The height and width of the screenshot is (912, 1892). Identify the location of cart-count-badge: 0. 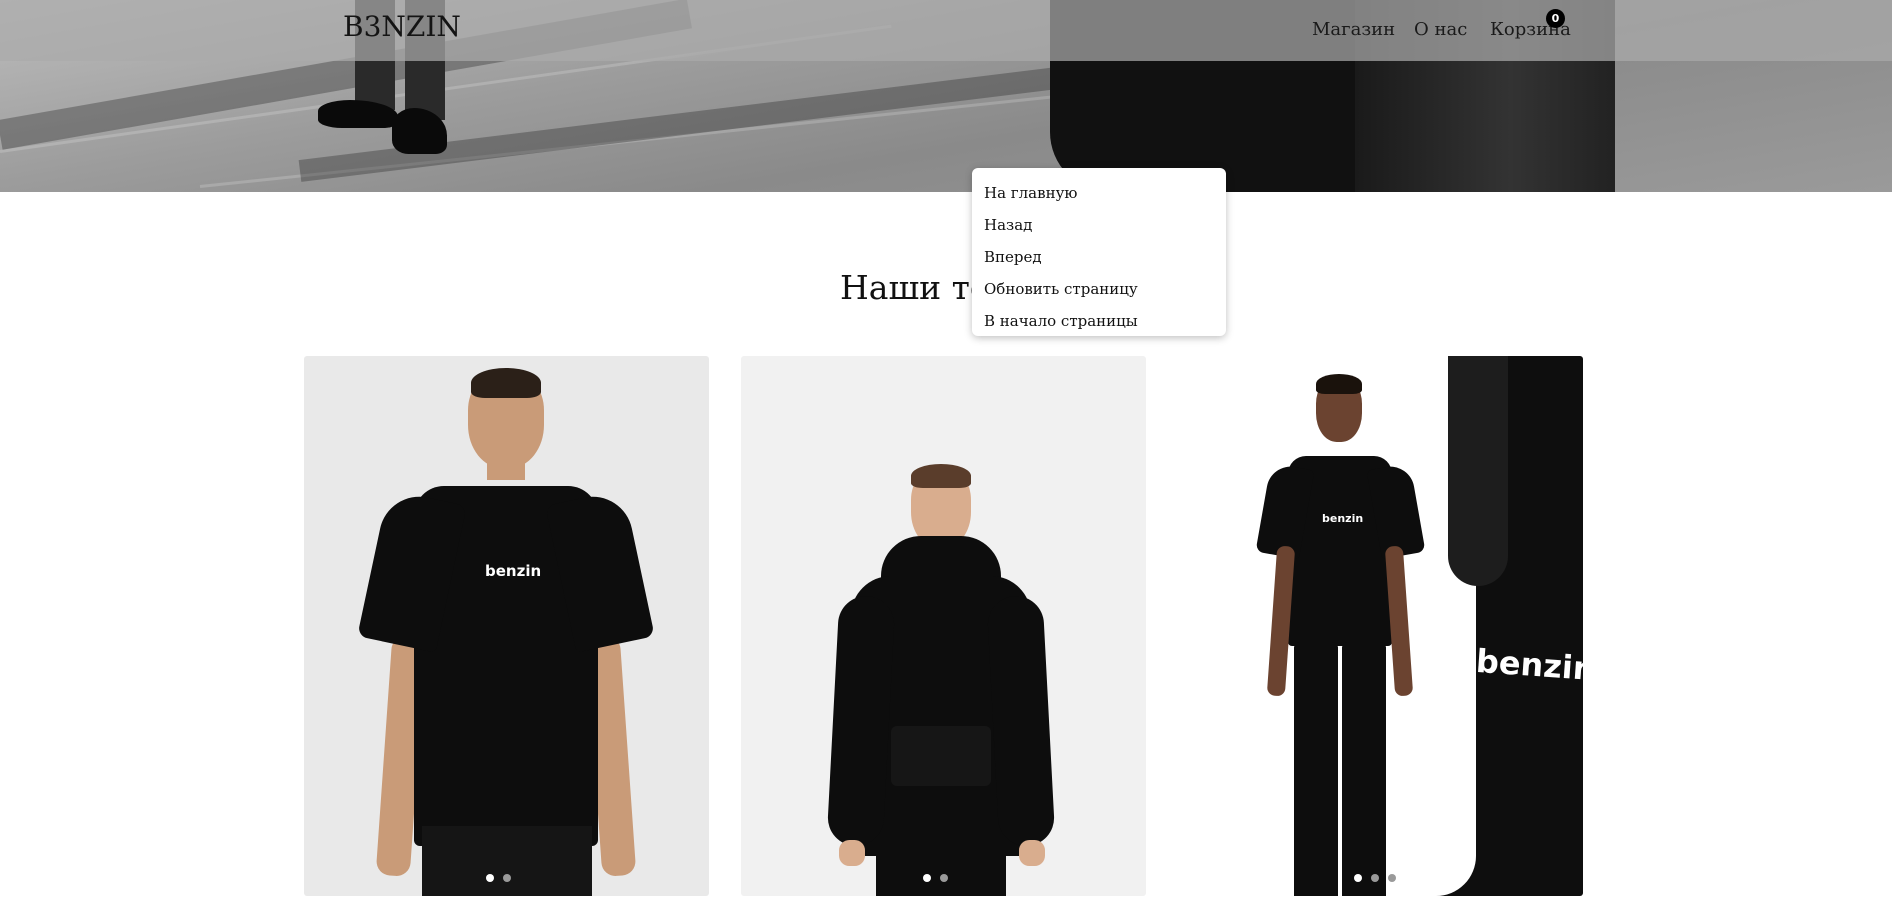
(1555, 18).